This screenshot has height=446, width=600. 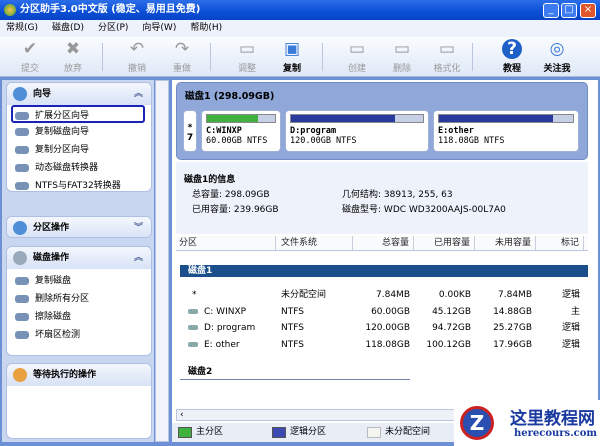 What do you see at coordinates (79, 258) in the screenshot?
I see `disk-ops-header: 磁盘操作 ︽` at bounding box center [79, 258].